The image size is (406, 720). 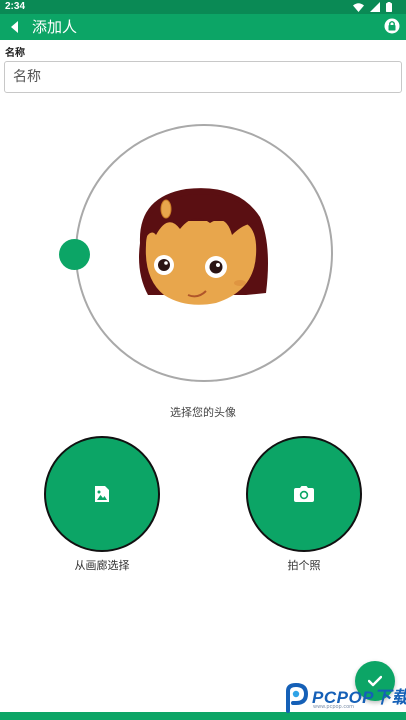 What do you see at coordinates (15, 53) in the screenshot?
I see `name-label: 名称` at bounding box center [15, 53].